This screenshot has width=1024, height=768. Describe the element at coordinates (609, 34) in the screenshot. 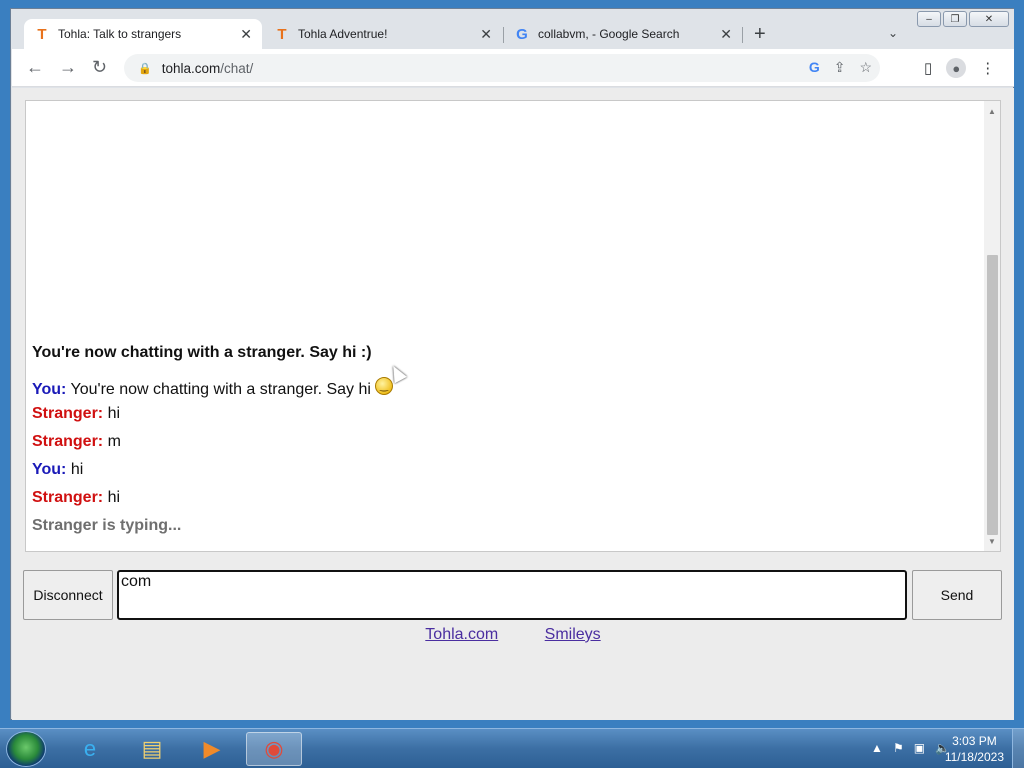

I see `tab-title: collabvm, - Google Search` at that location.